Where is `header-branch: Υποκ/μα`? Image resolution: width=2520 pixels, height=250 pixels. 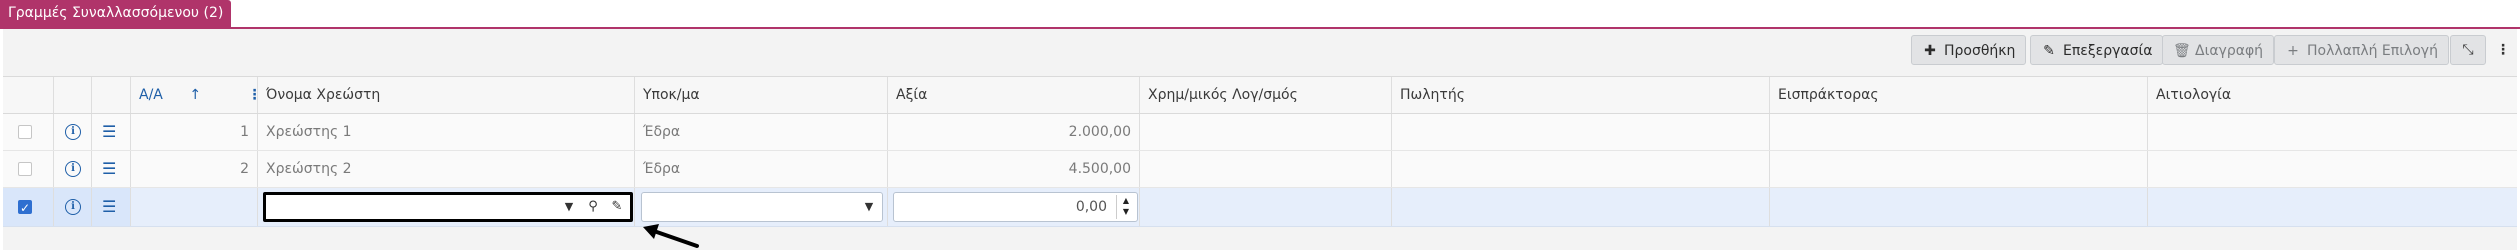 header-branch: Υποκ/μα is located at coordinates (761, 95).